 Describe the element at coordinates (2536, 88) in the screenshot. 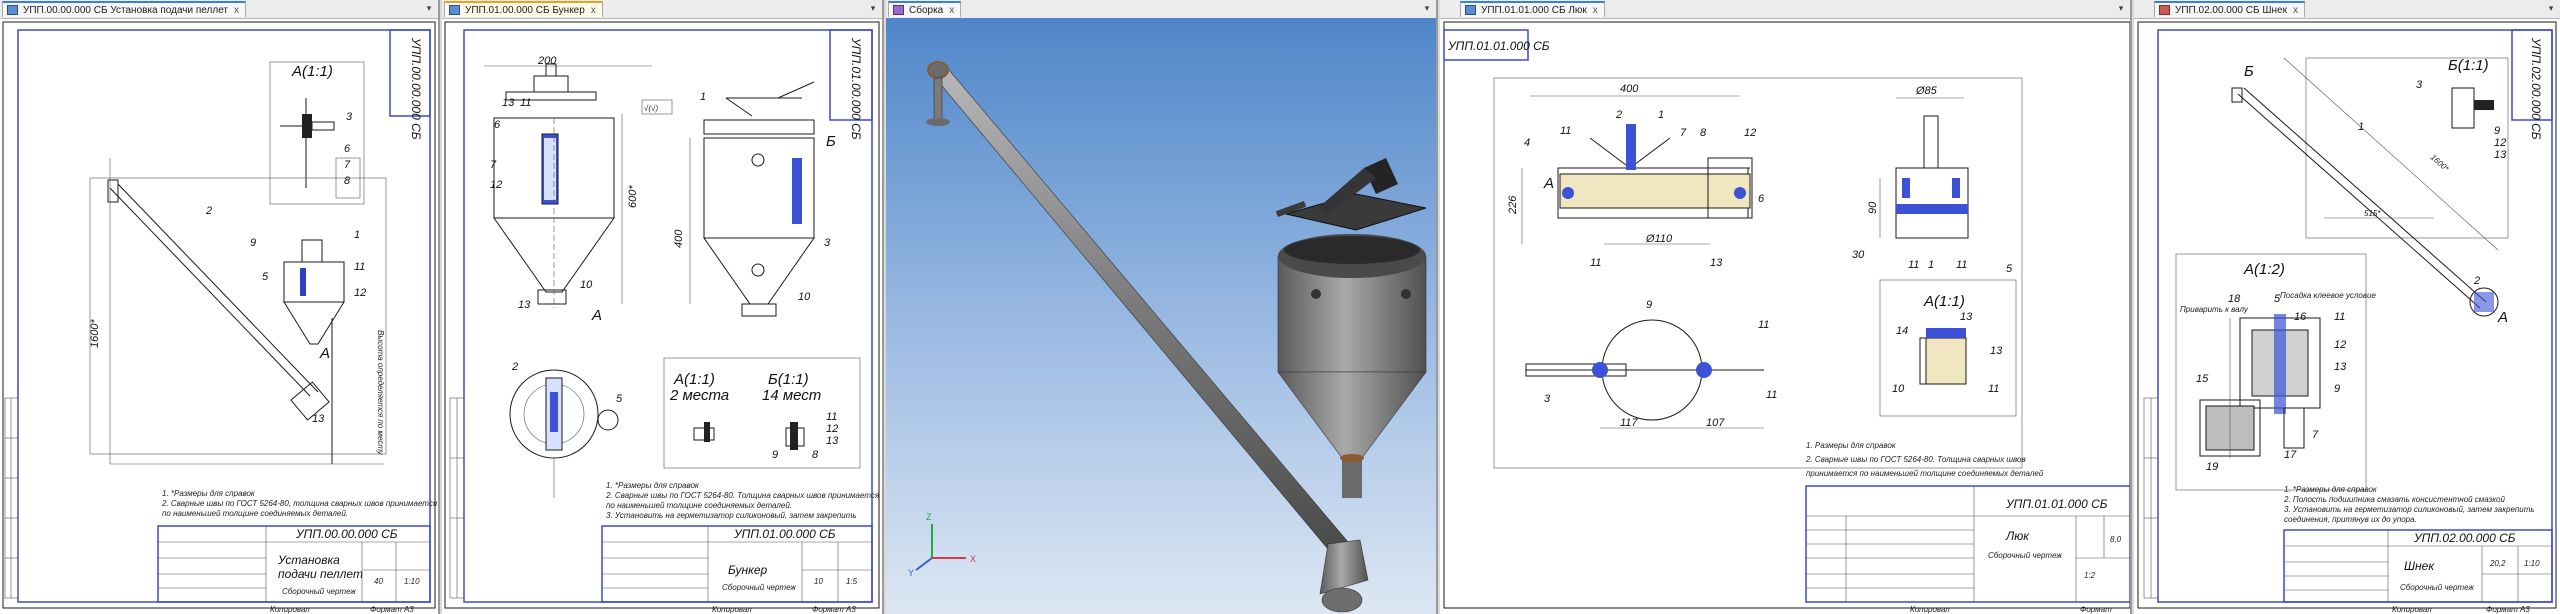

I see `vertical-code: УПП.02.00.000 СБ` at that location.